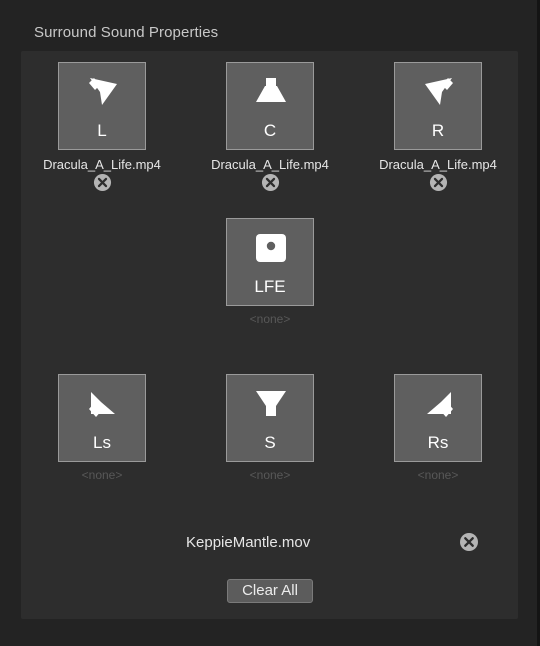  What do you see at coordinates (102, 106) in the screenshot?
I see `channel-tile-l: L` at bounding box center [102, 106].